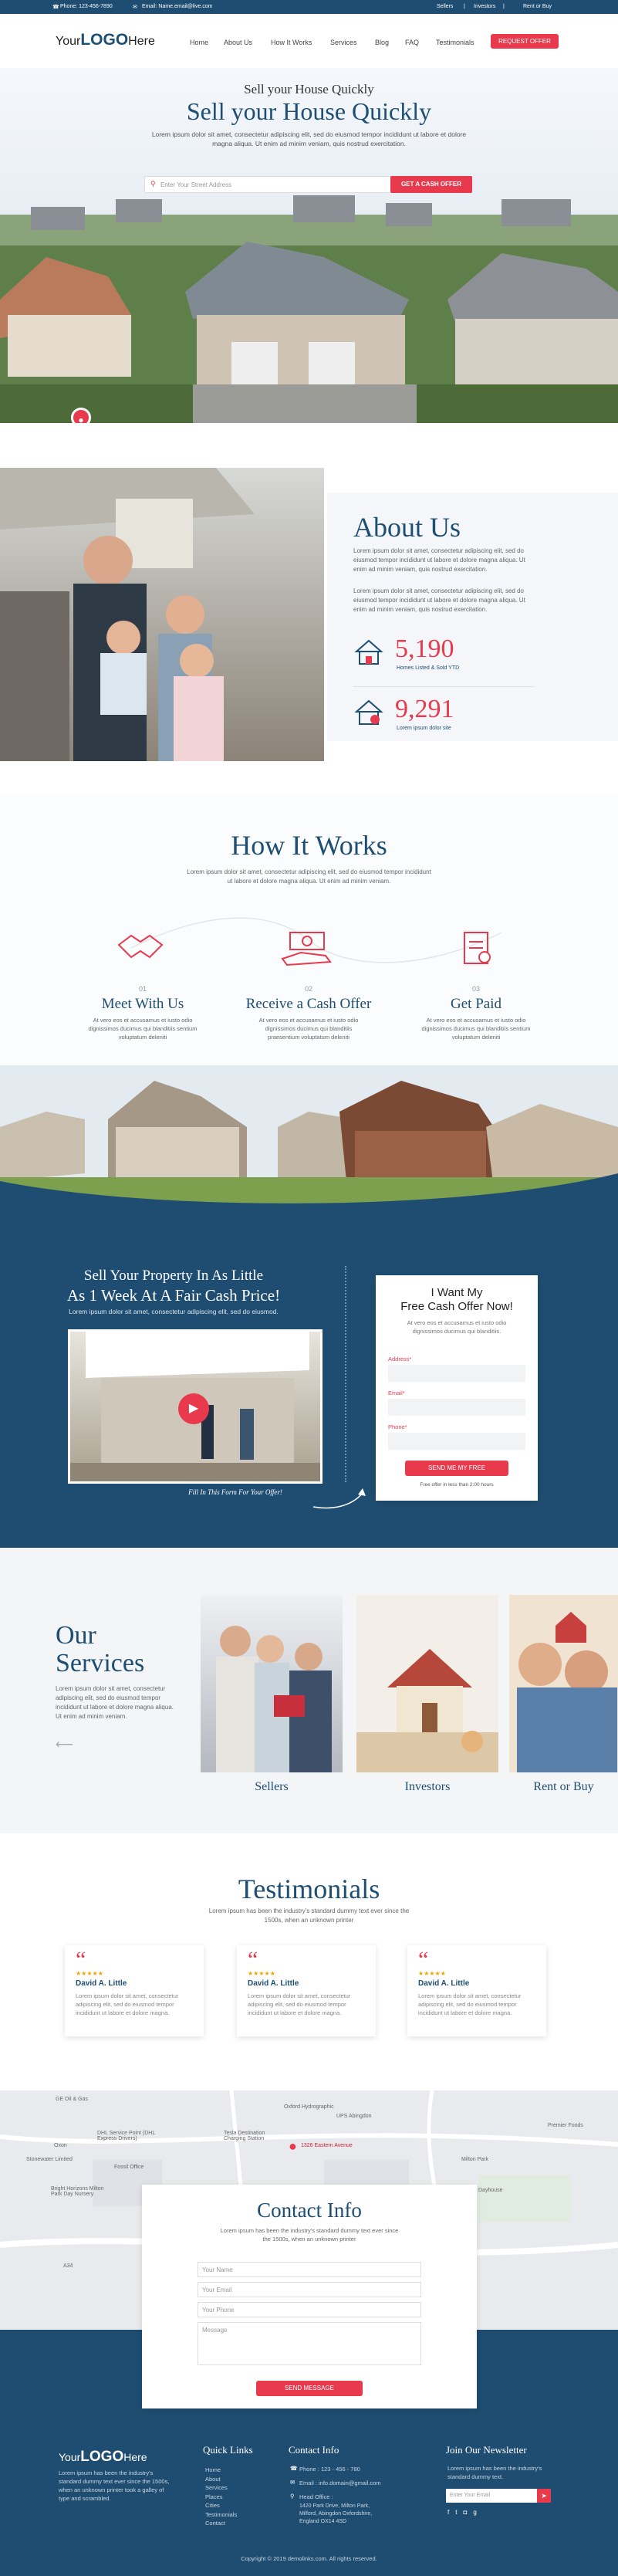 The image size is (618, 2576). What do you see at coordinates (455, 43) in the screenshot?
I see `nav-testimonials: Testimonials` at bounding box center [455, 43].